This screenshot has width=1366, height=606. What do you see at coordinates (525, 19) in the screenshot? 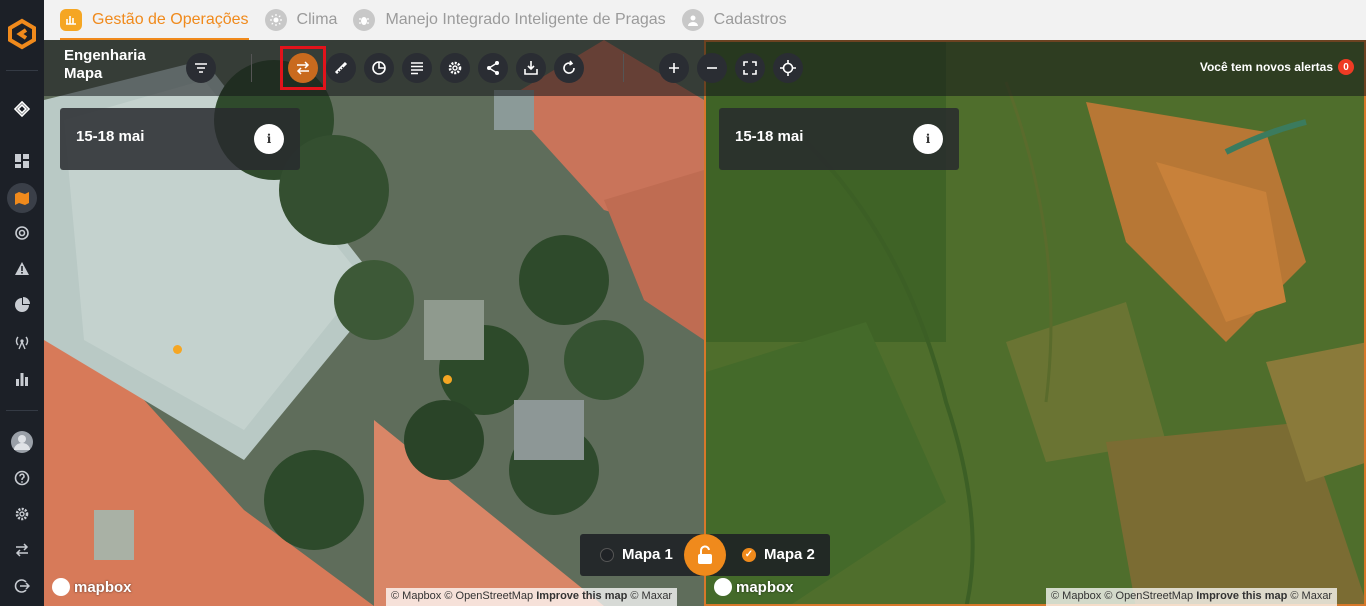
I see `tab-label: Manejo Integrado Inteligente de Pragas` at bounding box center [525, 19].